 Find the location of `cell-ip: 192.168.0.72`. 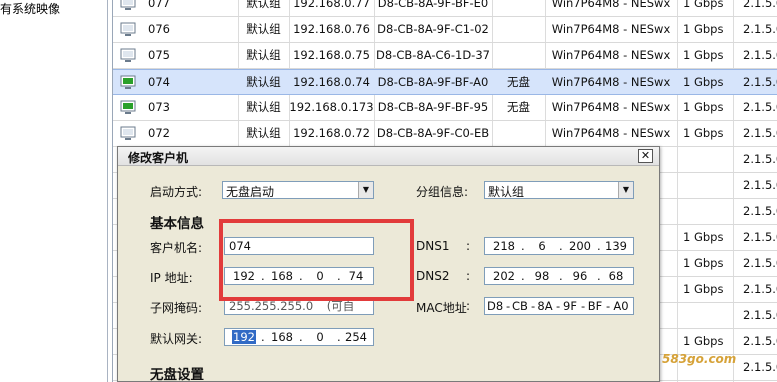

cell-ip: 192.168.0.72 is located at coordinates (331, 133).